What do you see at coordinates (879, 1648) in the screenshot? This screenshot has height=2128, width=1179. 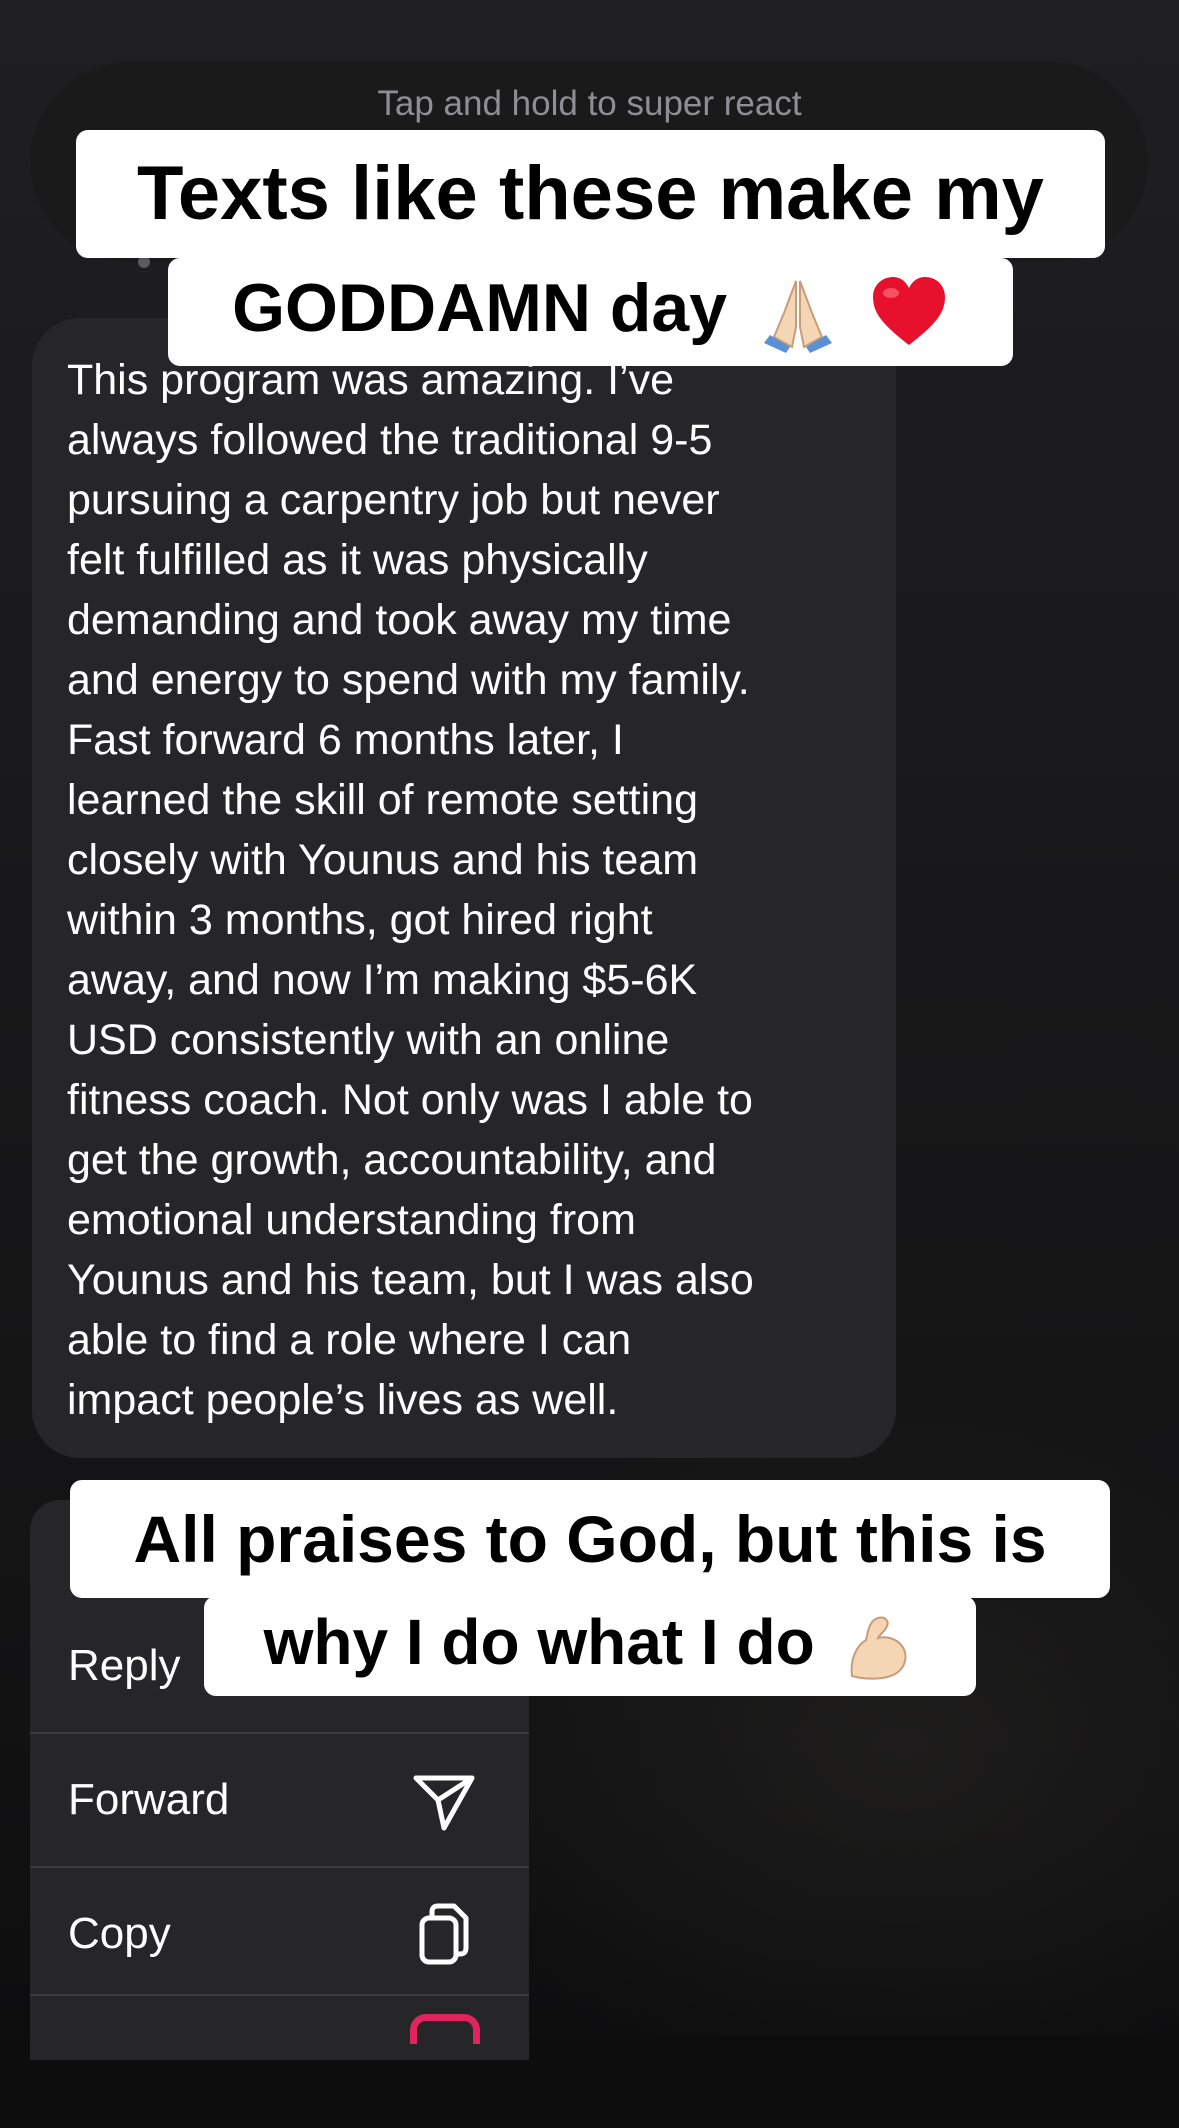 I see `flexed-biceps-icon` at bounding box center [879, 1648].